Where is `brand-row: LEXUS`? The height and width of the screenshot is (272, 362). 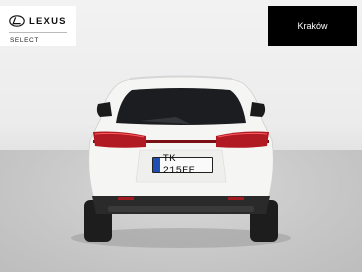 brand-row: LEXUS is located at coordinates (38, 21).